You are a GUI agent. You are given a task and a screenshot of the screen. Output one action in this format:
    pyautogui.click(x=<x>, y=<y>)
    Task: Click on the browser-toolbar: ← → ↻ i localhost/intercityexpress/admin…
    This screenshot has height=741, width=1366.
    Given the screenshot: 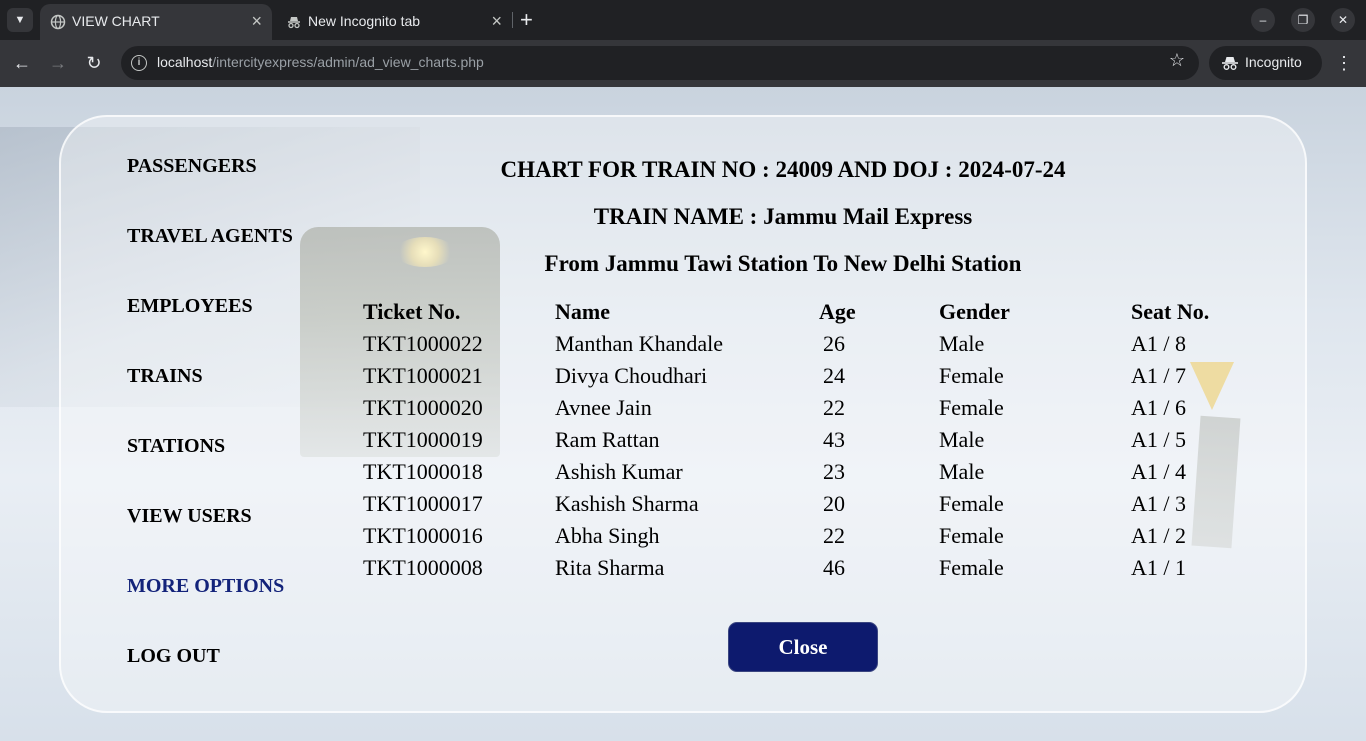 What is the action you would take?
    pyautogui.click(x=683, y=63)
    